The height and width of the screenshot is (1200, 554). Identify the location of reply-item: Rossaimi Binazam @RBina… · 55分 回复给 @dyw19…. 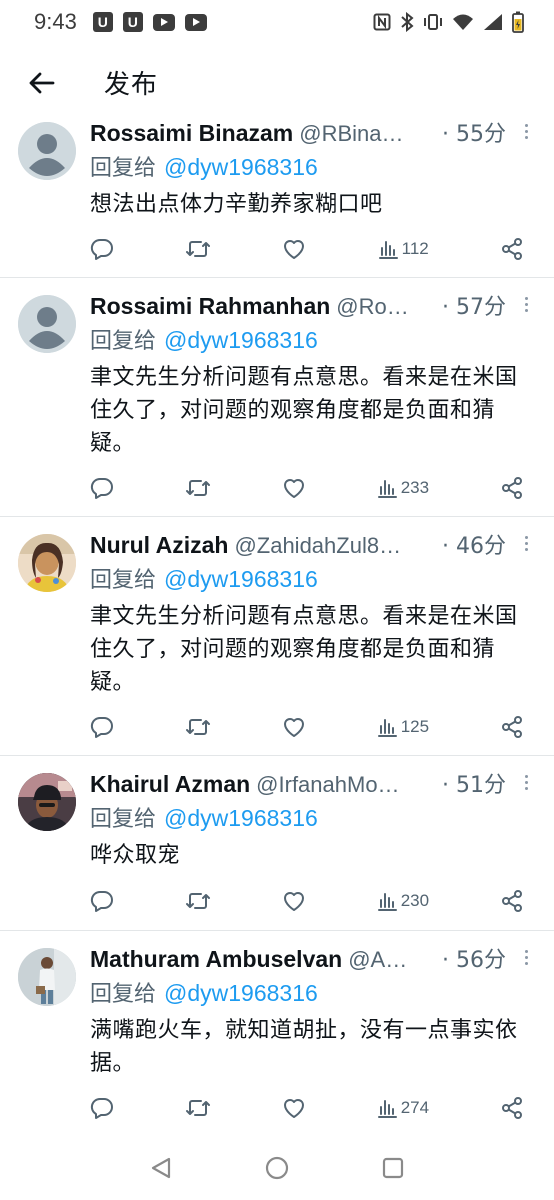
(277, 198).